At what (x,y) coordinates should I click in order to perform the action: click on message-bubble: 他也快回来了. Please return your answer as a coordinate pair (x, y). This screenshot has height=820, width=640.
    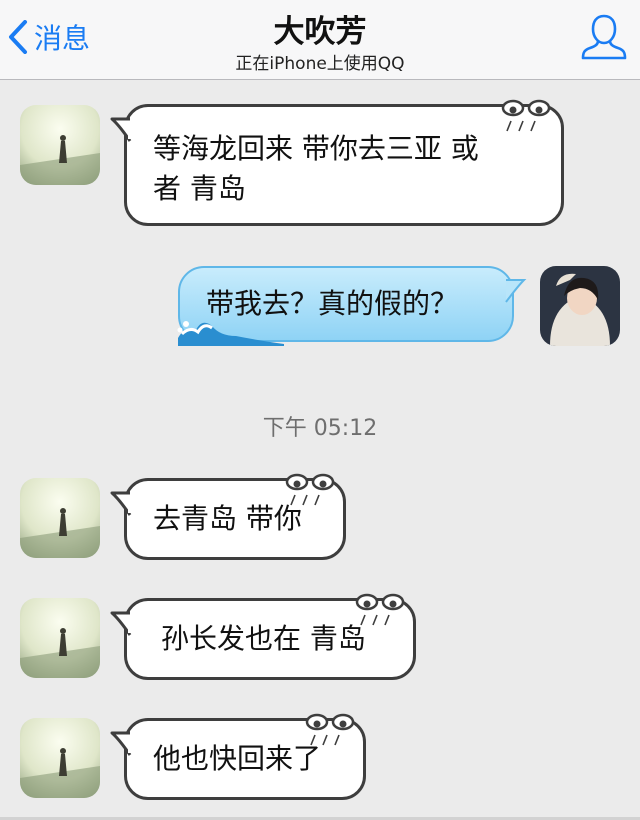
    Looking at the image, I should click on (238, 756).